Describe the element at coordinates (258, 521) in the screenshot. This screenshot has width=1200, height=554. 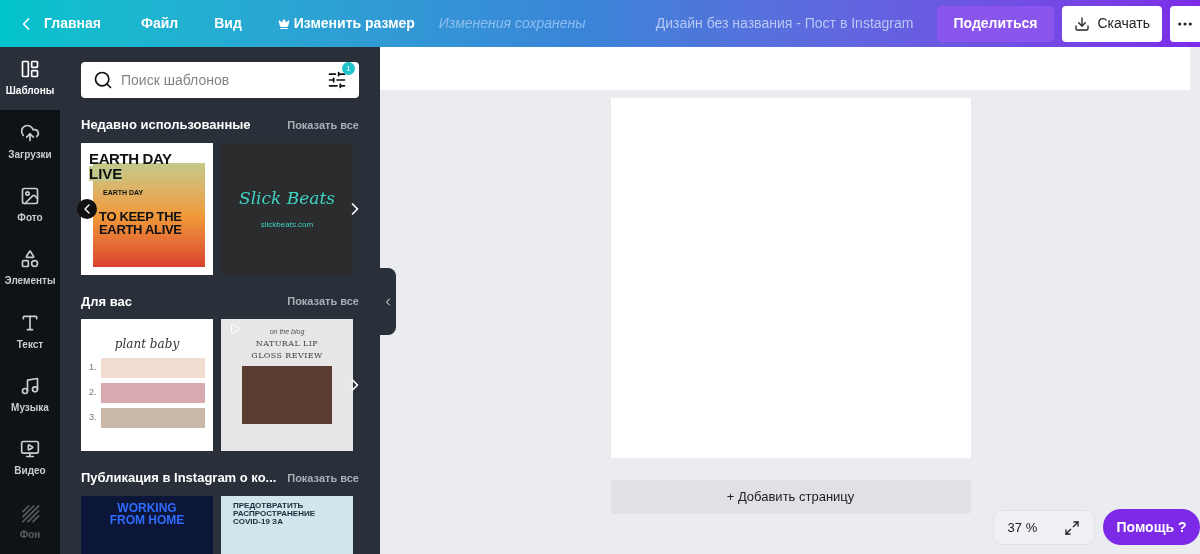
I see `template-text: COVID-19 ЗА` at that location.